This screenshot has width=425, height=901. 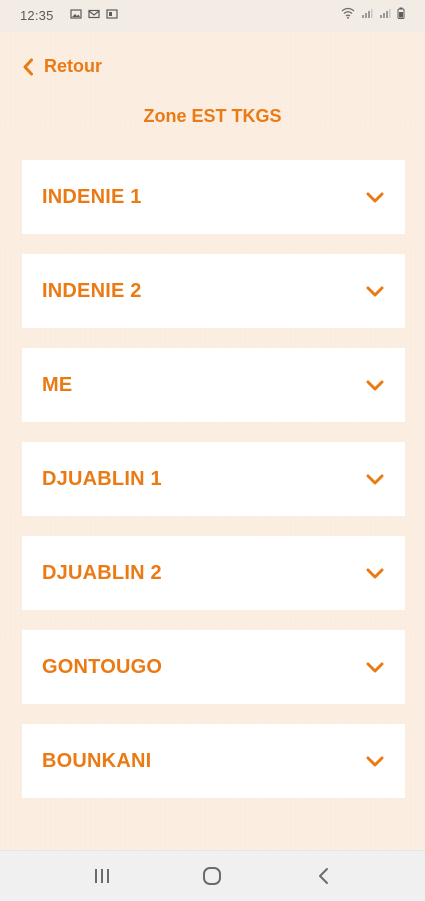 I want to click on zone-item-me: ME, so click(x=213, y=385).